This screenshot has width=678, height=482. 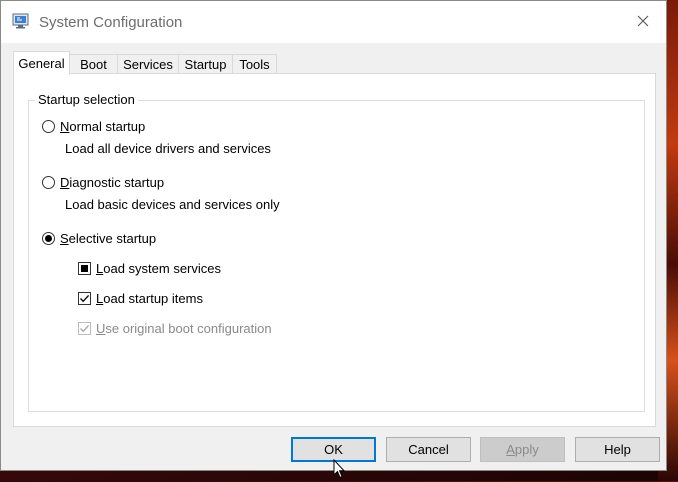 What do you see at coordinates (205, 64) in the screenshot?
I see `tab-startup: Startup` at bounding box center [205, 64].